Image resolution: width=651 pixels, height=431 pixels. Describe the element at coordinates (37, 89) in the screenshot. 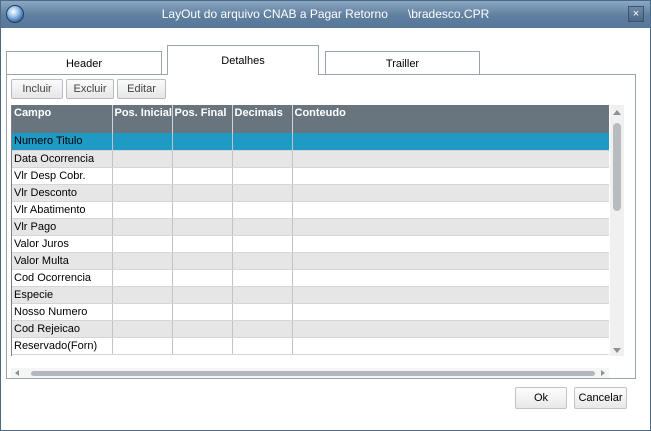

I see `incluir-button: Incluir` at that location.